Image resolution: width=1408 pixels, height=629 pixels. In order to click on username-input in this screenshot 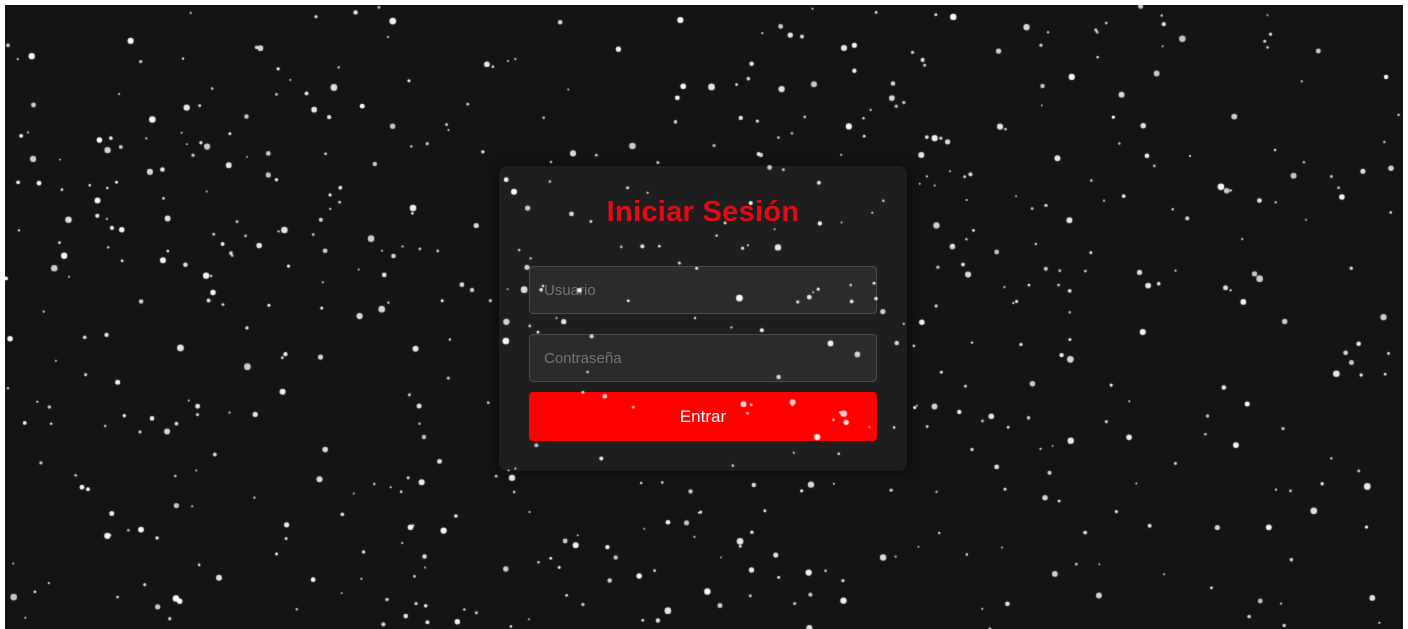, I will do `click(703, 290)`.